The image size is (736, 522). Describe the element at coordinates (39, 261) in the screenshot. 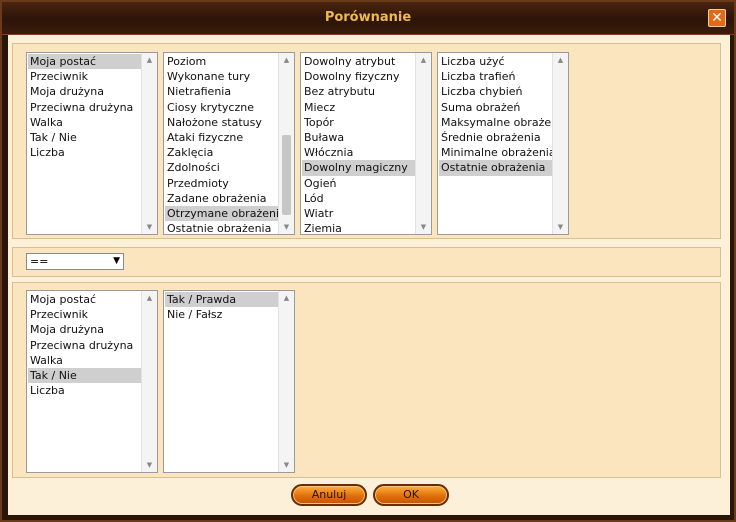

I see `operator-value: ==` at that location.